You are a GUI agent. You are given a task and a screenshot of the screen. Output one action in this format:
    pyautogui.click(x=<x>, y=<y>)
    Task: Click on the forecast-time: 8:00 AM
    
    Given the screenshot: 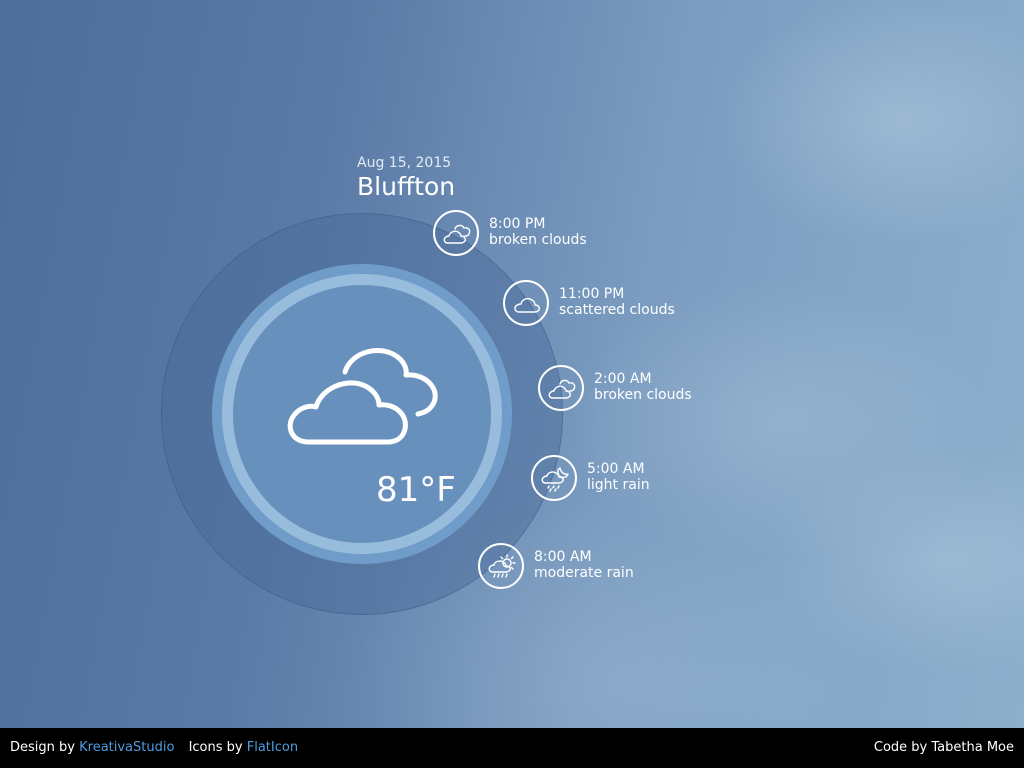 What is the action you would take?
    pyautogui.click(x=563, y=557)
    